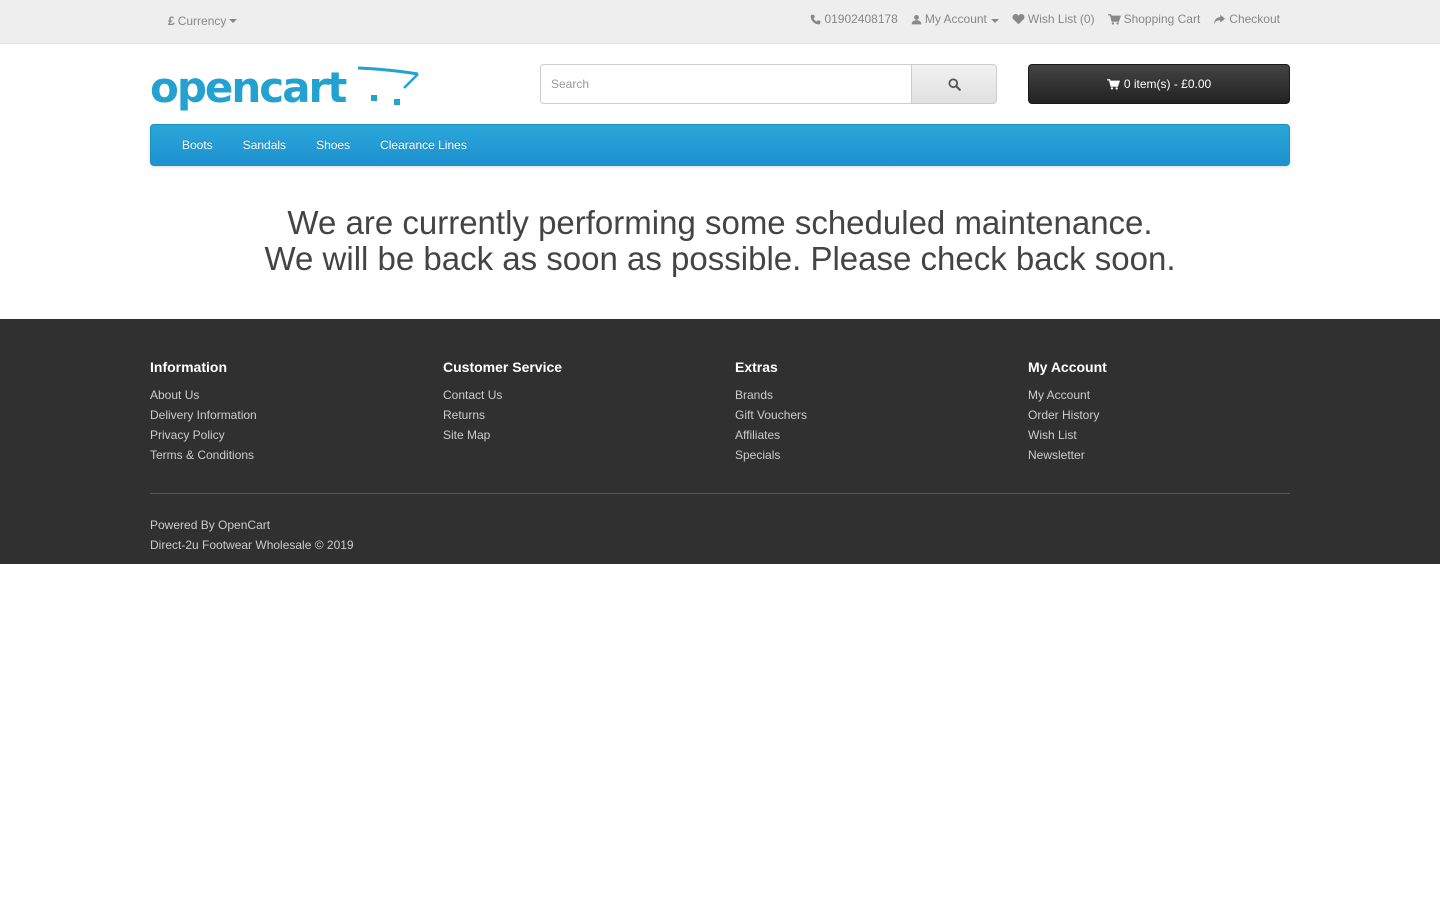 The height and width of the screenshot is (900, 1440). I want to click on footer-divider, so click(720, 493).